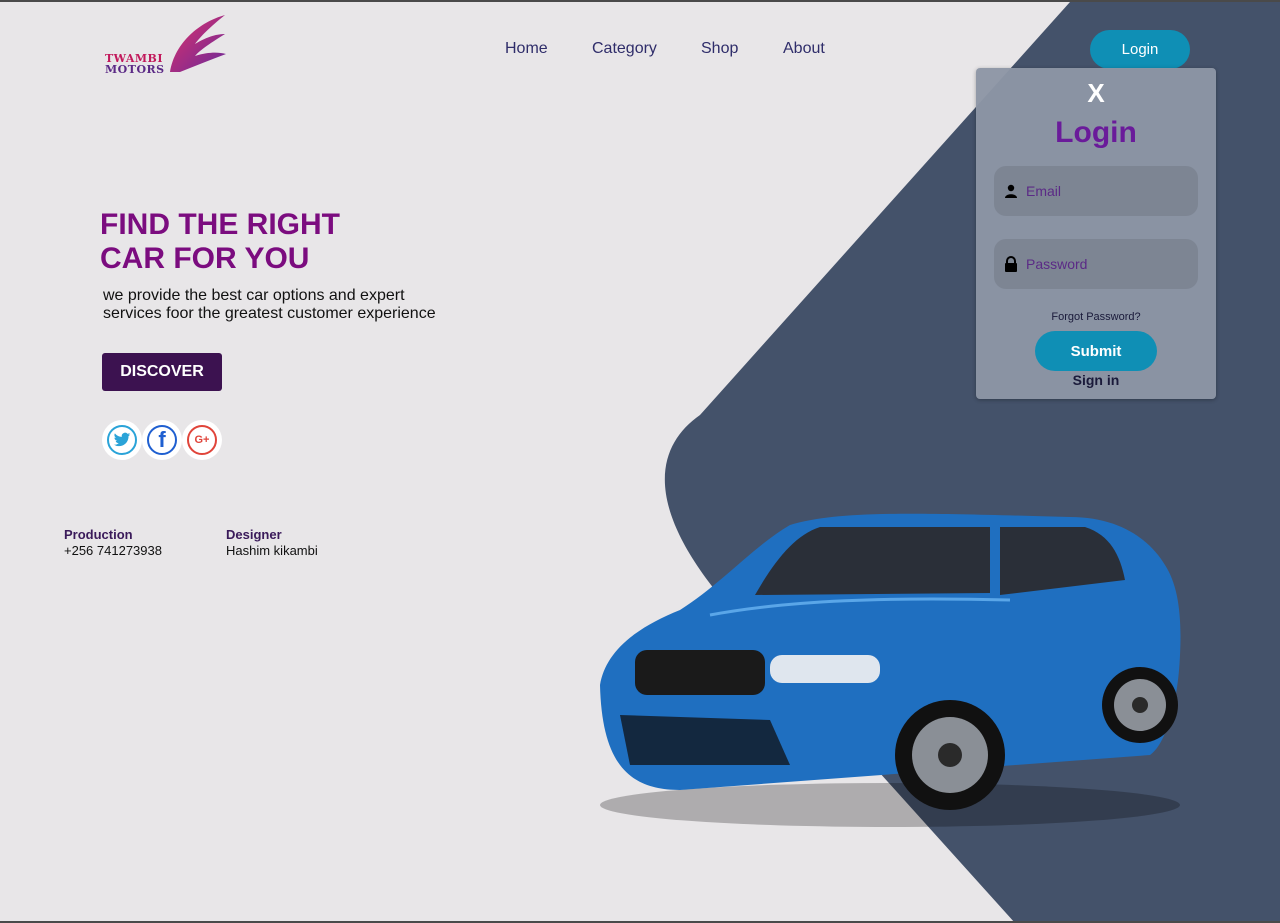  What do you see at coordinates (1011, 191) in the screenshot?
I see `user-icon` at bounding box center [1011, 191].